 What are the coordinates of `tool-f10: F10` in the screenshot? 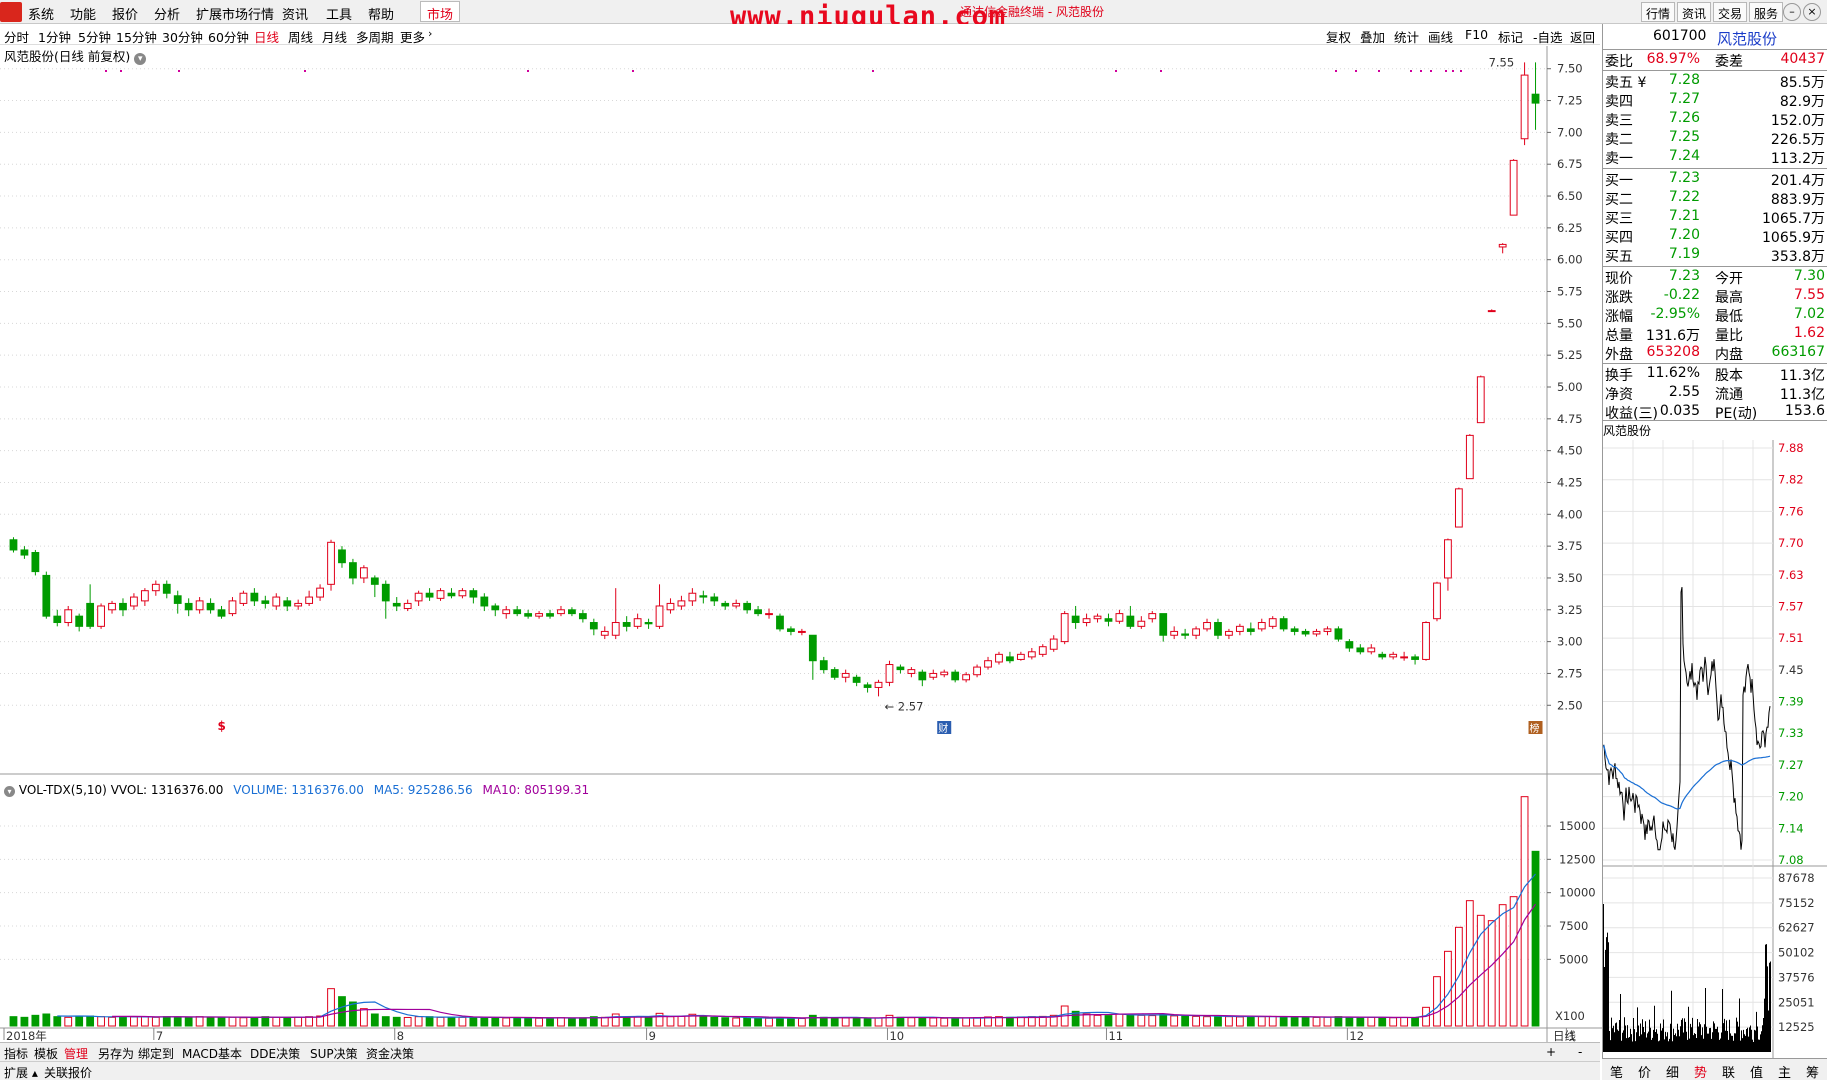 It's located at (1476, 34).